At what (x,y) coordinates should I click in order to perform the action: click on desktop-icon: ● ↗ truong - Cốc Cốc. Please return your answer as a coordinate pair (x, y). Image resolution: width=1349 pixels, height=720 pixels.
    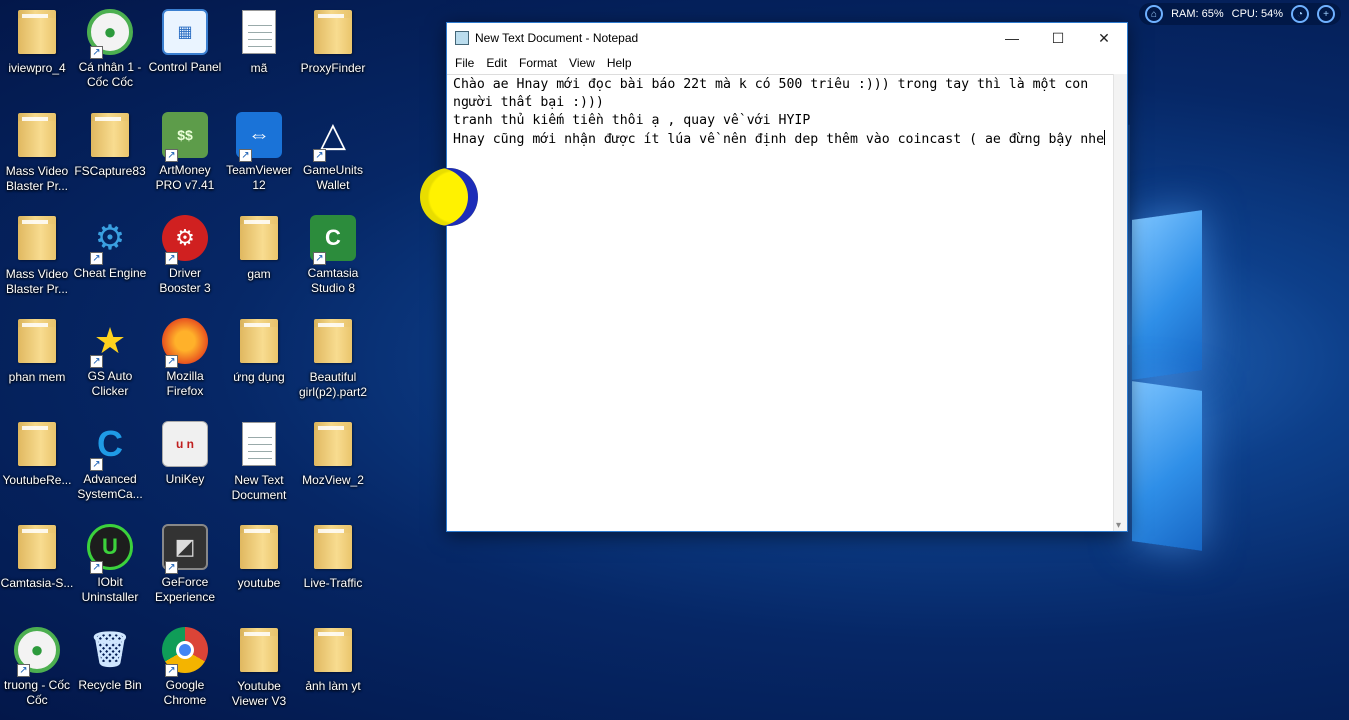
    Looking at the image, I should click on (37, 667).